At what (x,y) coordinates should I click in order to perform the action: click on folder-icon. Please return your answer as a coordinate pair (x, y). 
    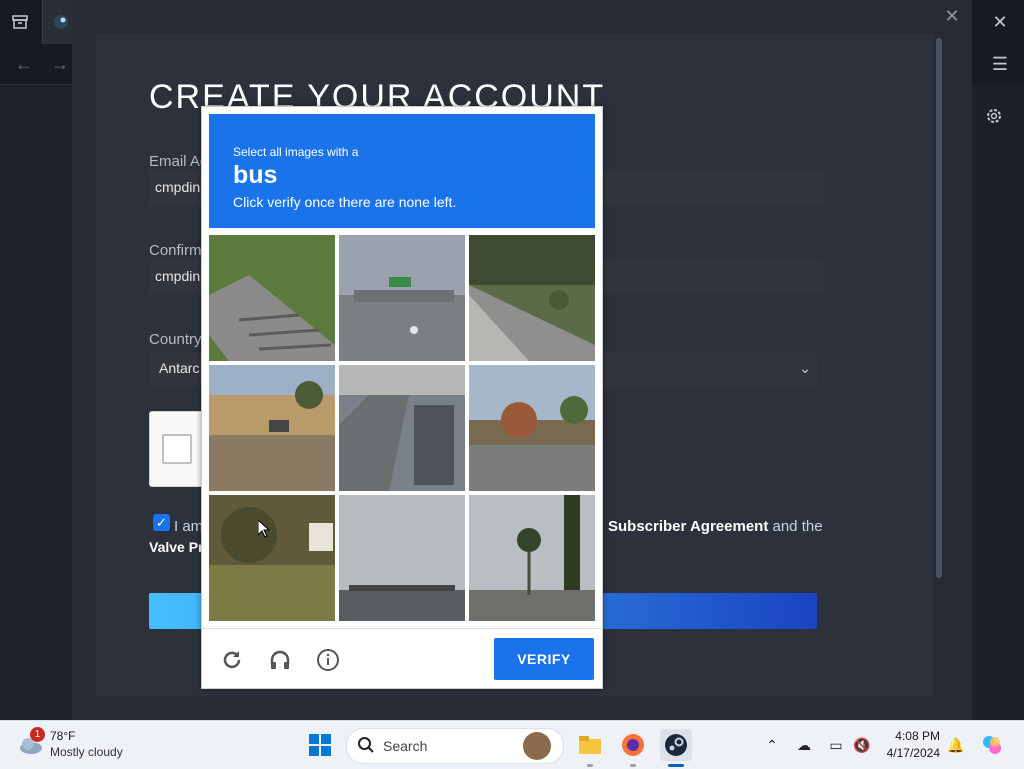
    Looking at the image, I should click on (590, 745).